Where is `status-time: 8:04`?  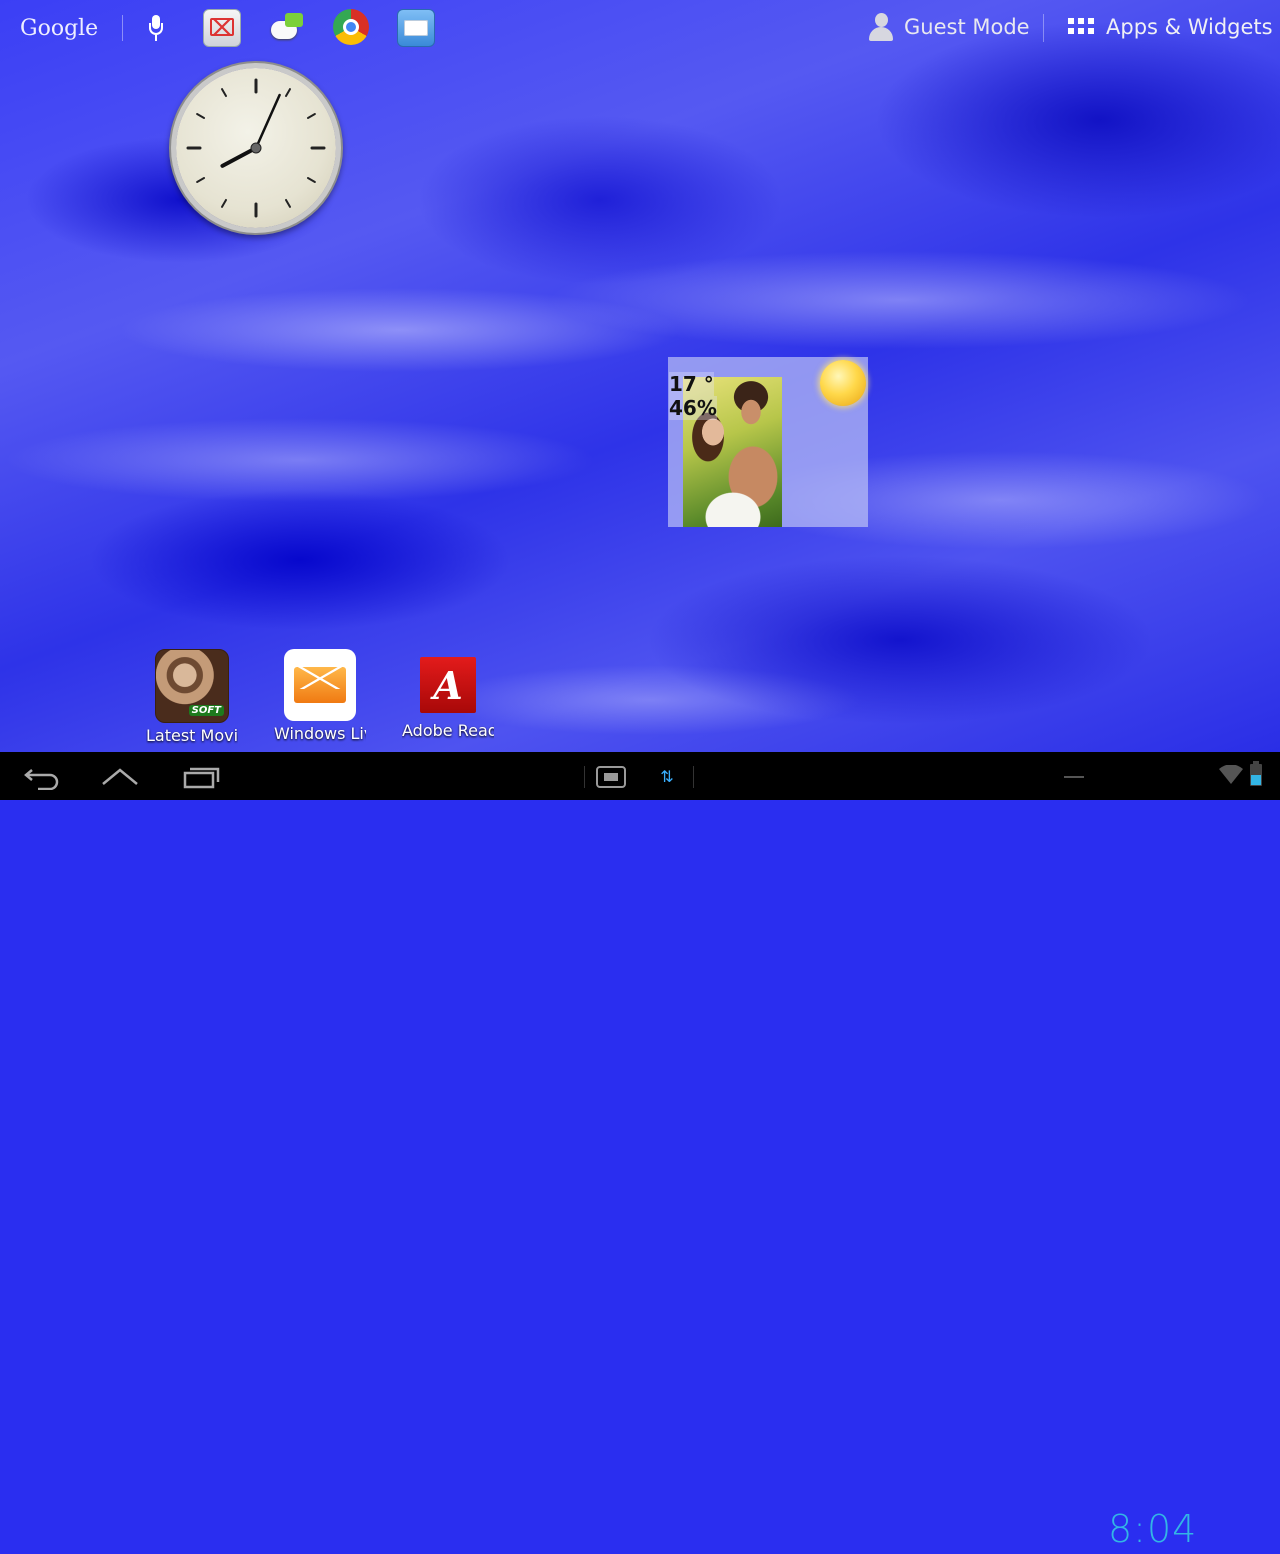
status-time: 8:04 is located at coordinates (1152, 1528).